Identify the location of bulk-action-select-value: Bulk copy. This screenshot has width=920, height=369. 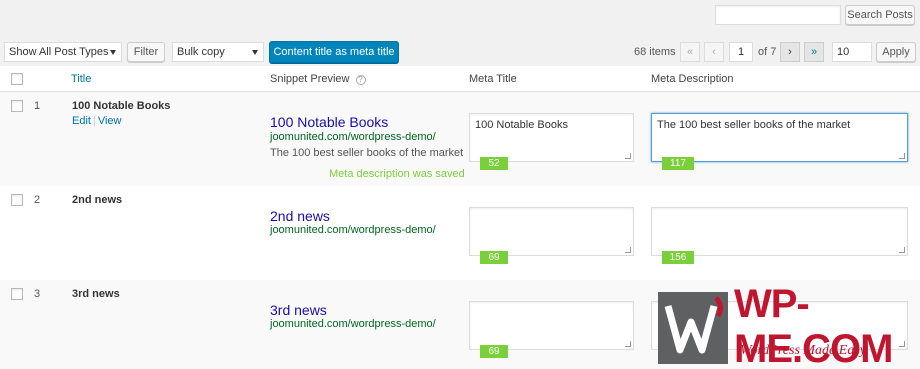
(201, 52).